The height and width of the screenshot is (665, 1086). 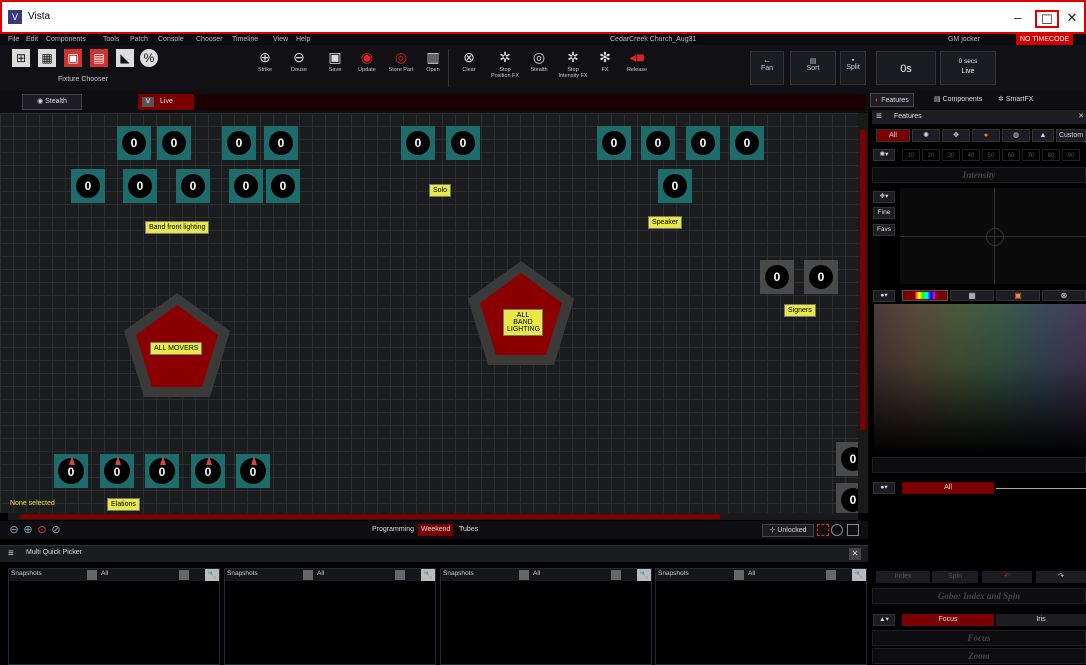 I want to click on tab-weekend: Weekend, so click(x=436, y=530).